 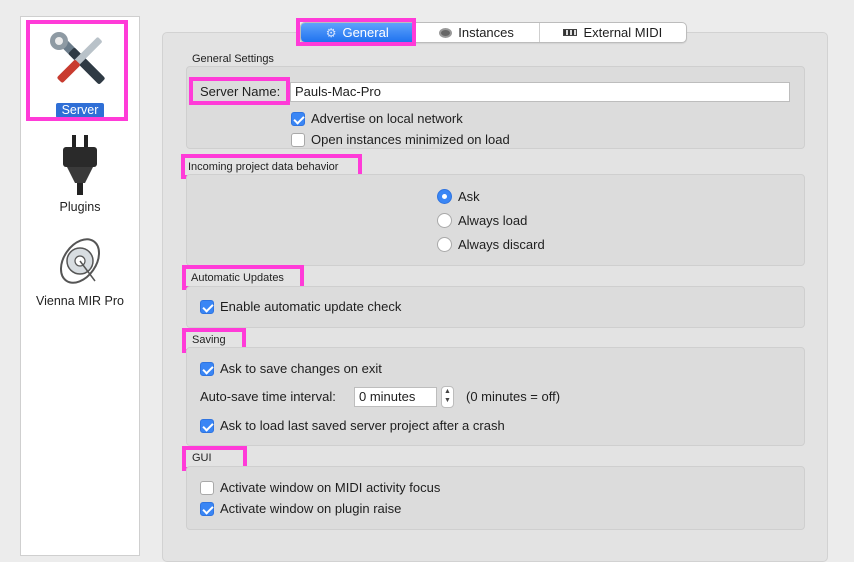 I want to click on update-check-row: Enable automatic update check, so click(x=300, y=306).